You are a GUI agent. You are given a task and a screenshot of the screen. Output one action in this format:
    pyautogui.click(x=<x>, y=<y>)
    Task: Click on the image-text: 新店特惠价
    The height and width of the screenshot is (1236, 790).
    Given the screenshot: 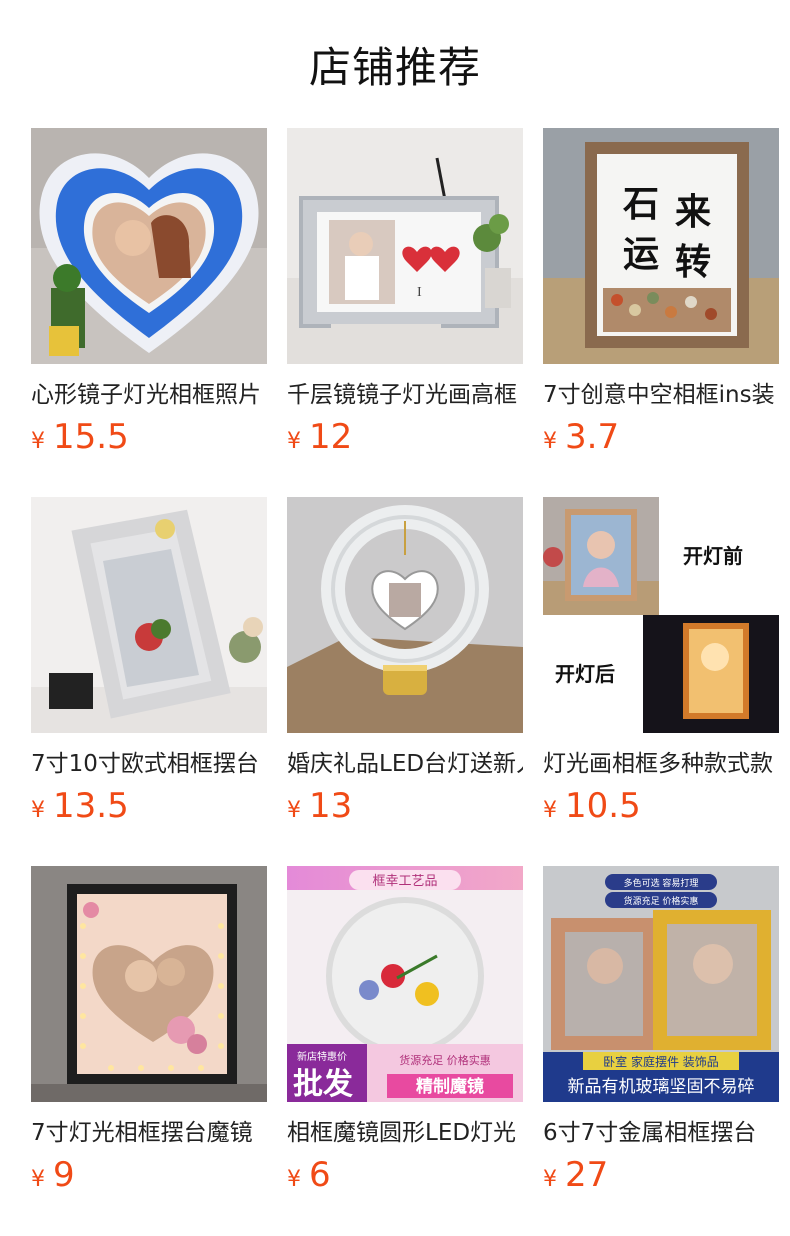 What is the action you would take?
    pyautogui.click(x=322, y=1056)
    